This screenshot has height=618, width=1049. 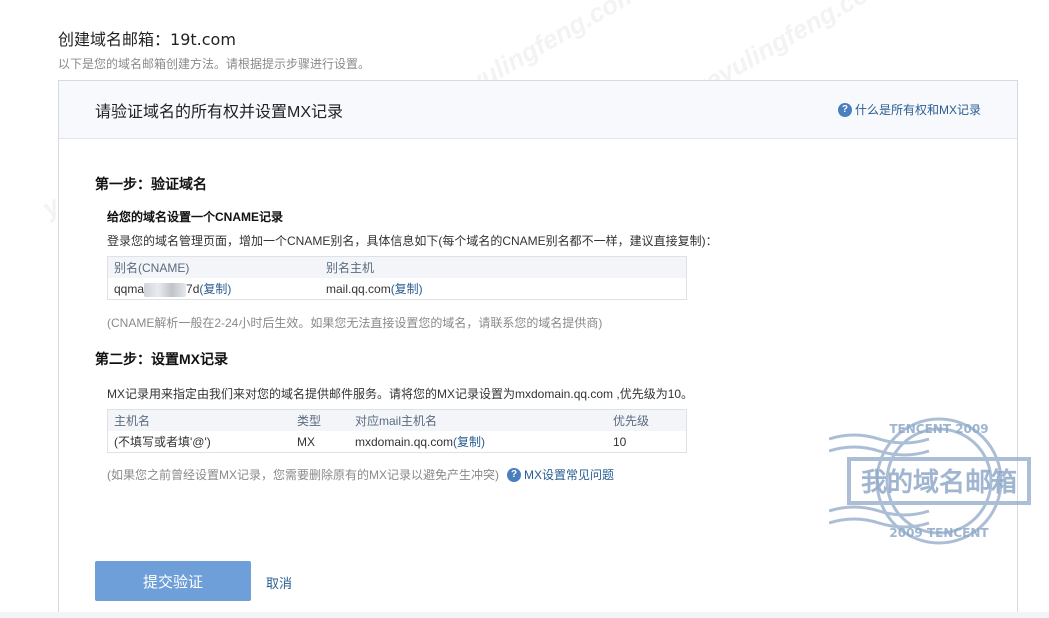 I want to click on page-title: 创建域名邮箱：19t.com, so click(x=214, y=38).